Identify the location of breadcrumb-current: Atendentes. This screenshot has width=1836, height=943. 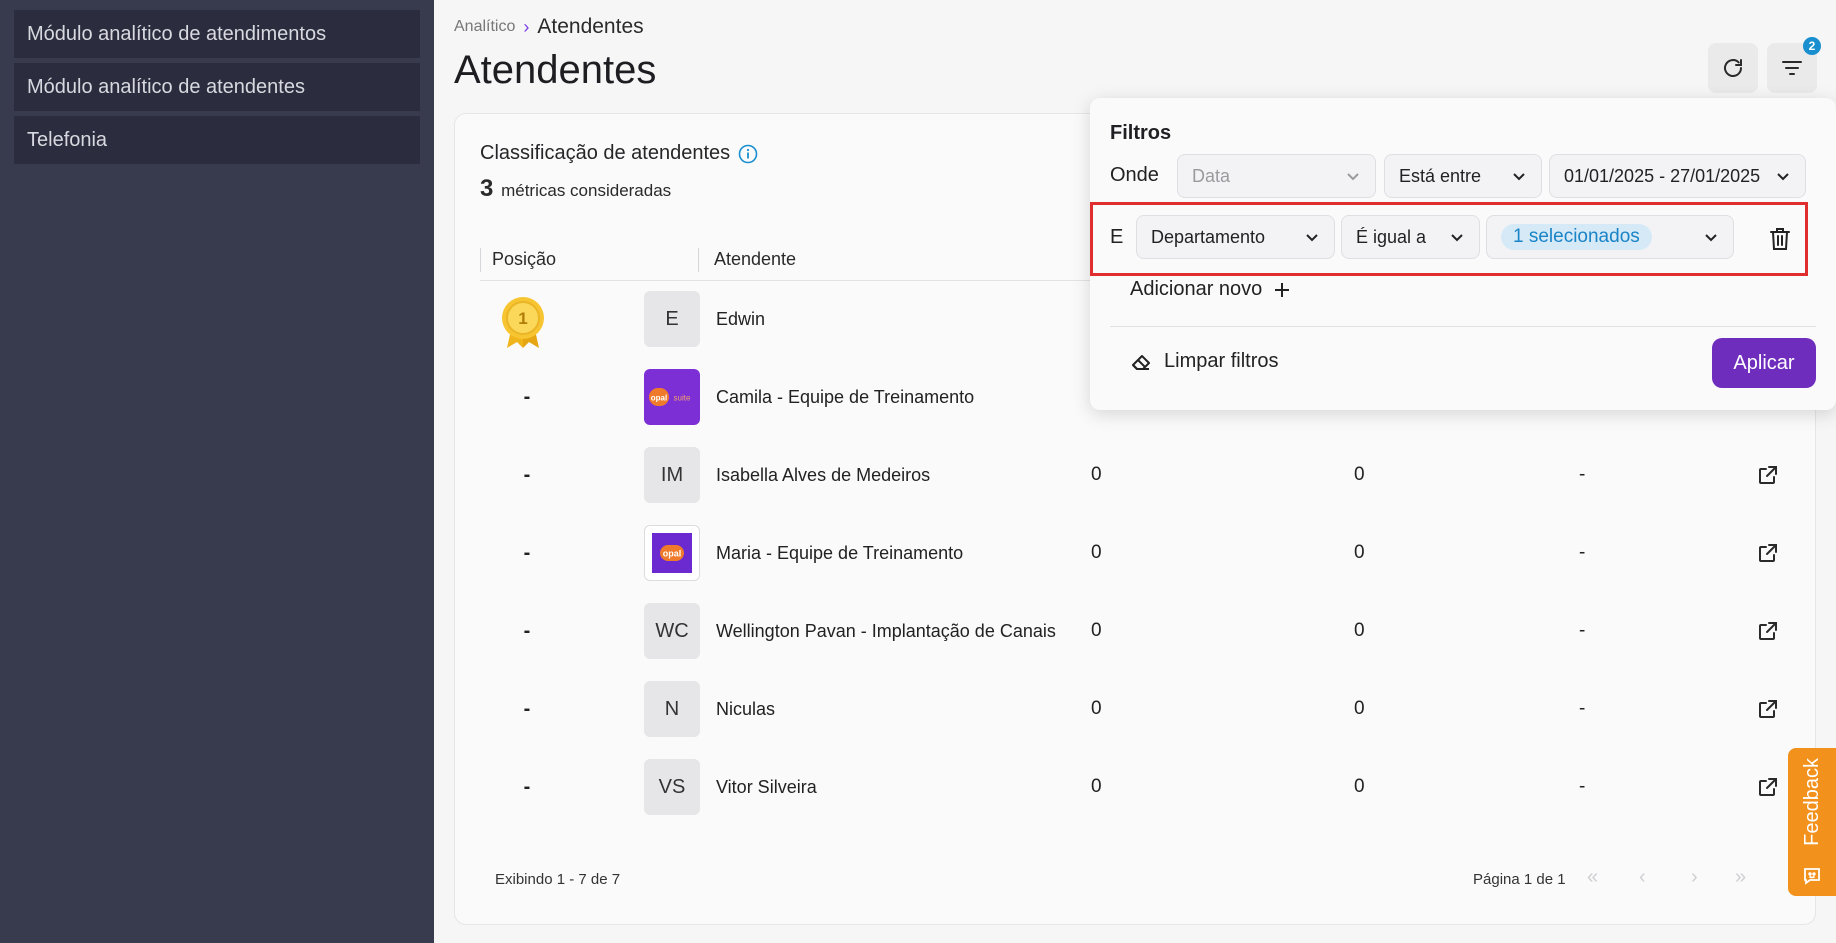
(590, 26).